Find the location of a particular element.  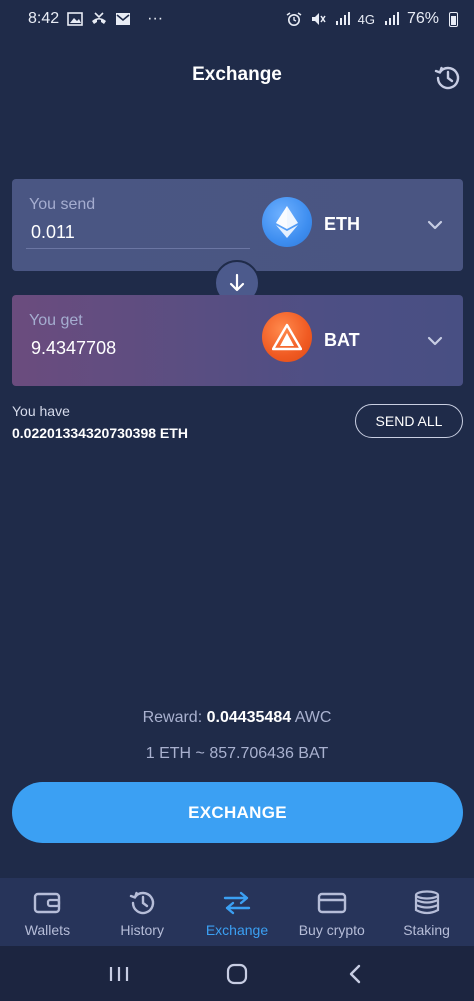

history-button is located at coordinates (448, 78).